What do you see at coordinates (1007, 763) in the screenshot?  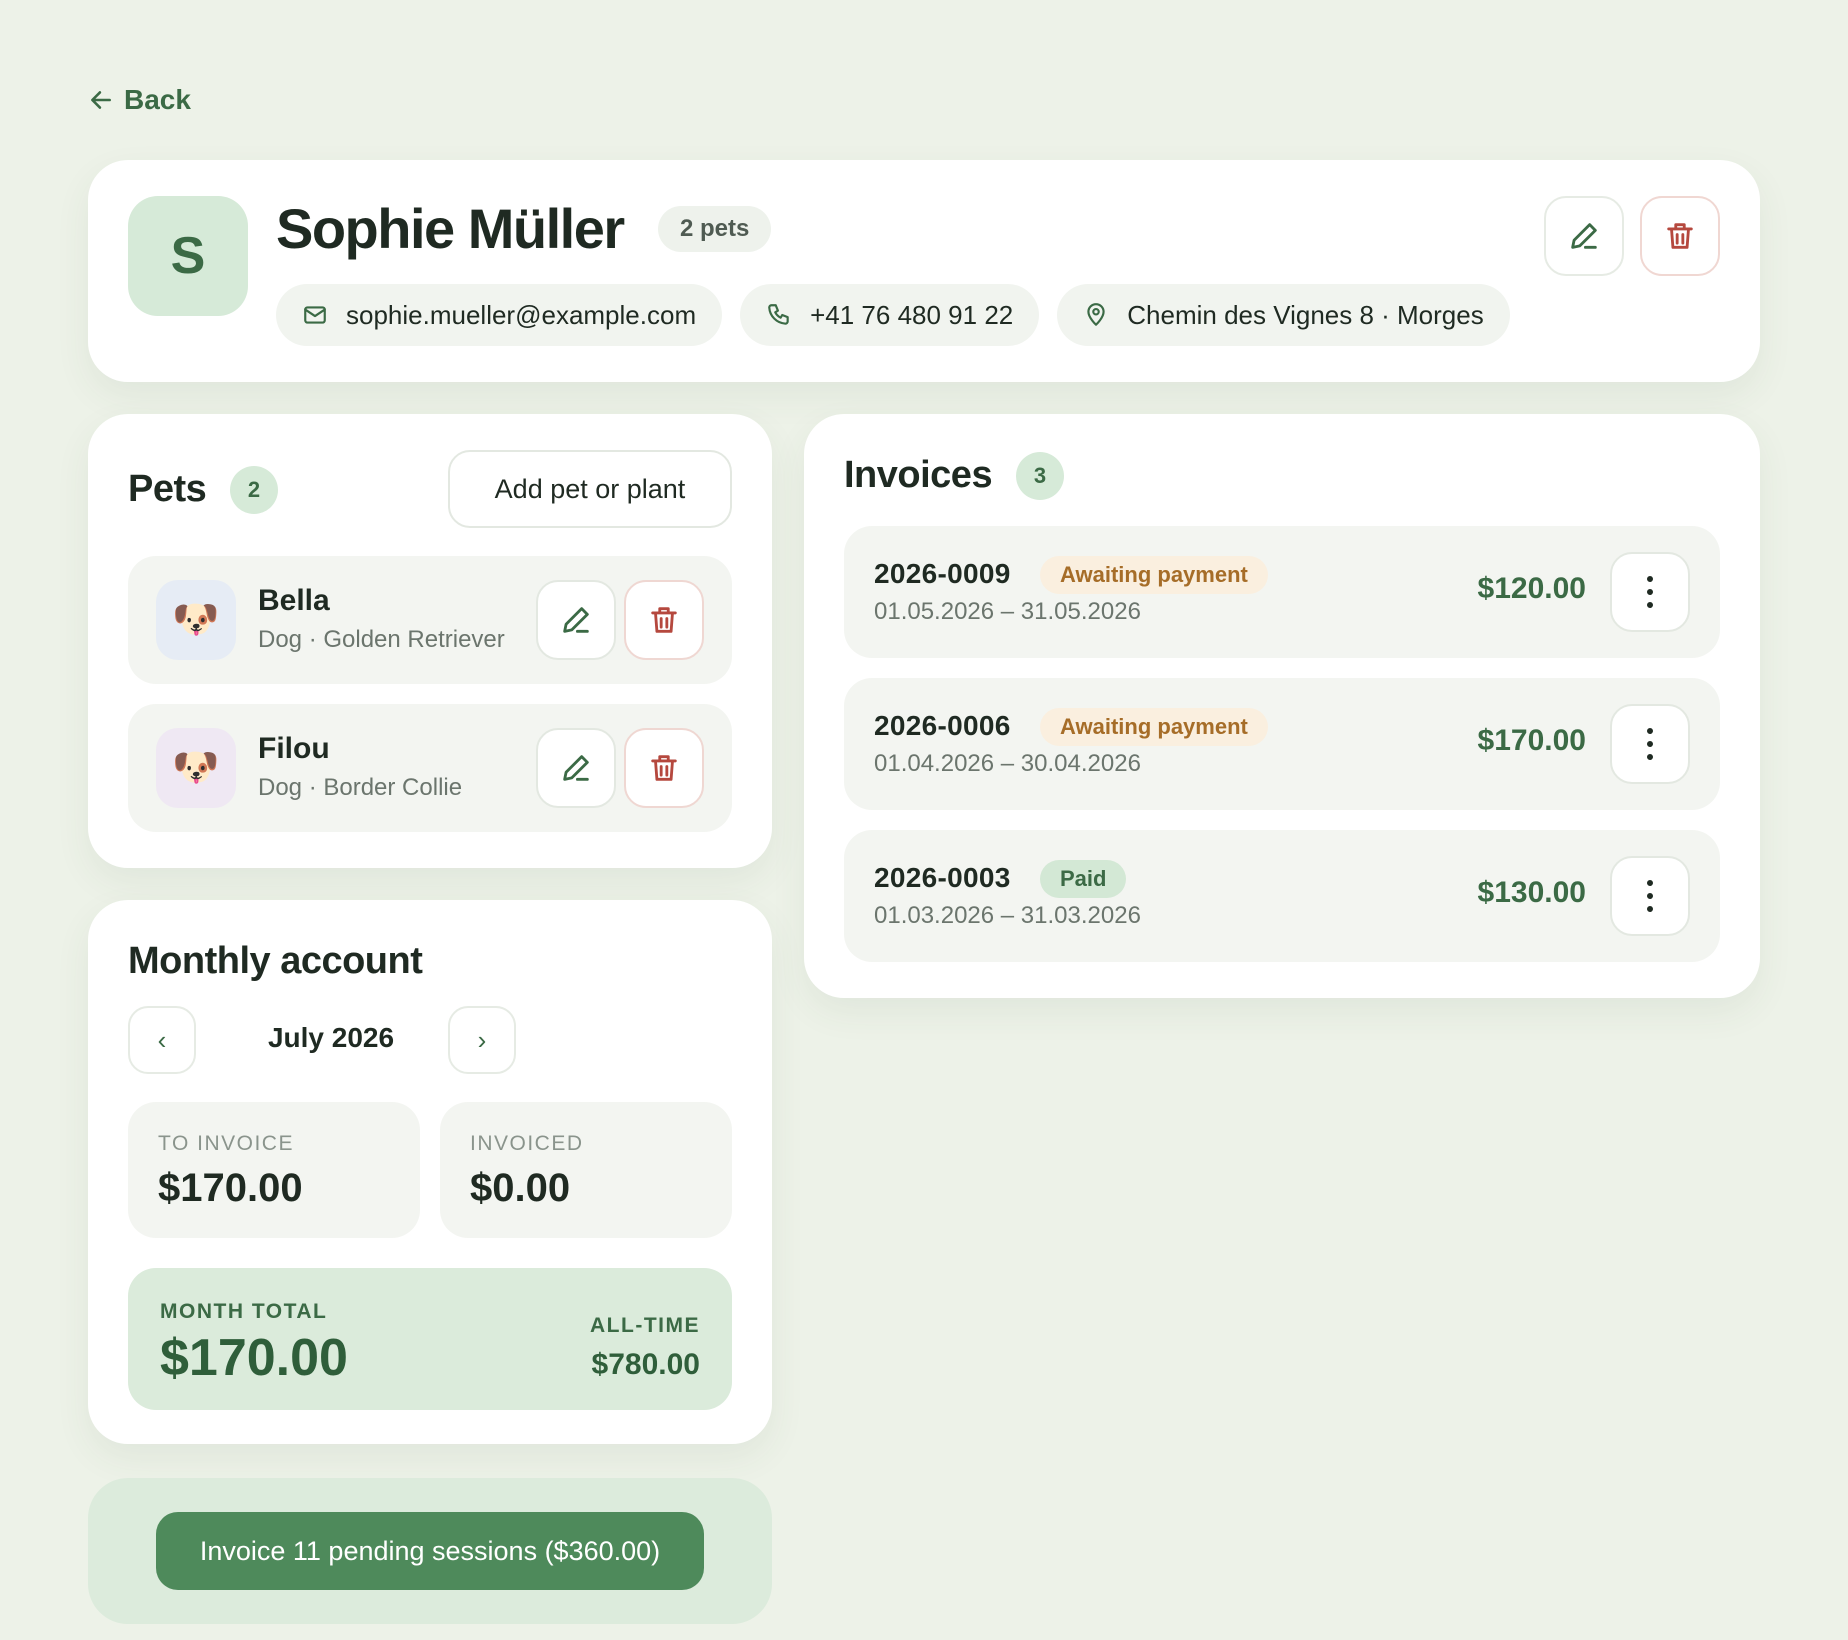 I see `invoice-period: 01.04.2026 – 30.04.2026` at bounding box center [1007, 763].